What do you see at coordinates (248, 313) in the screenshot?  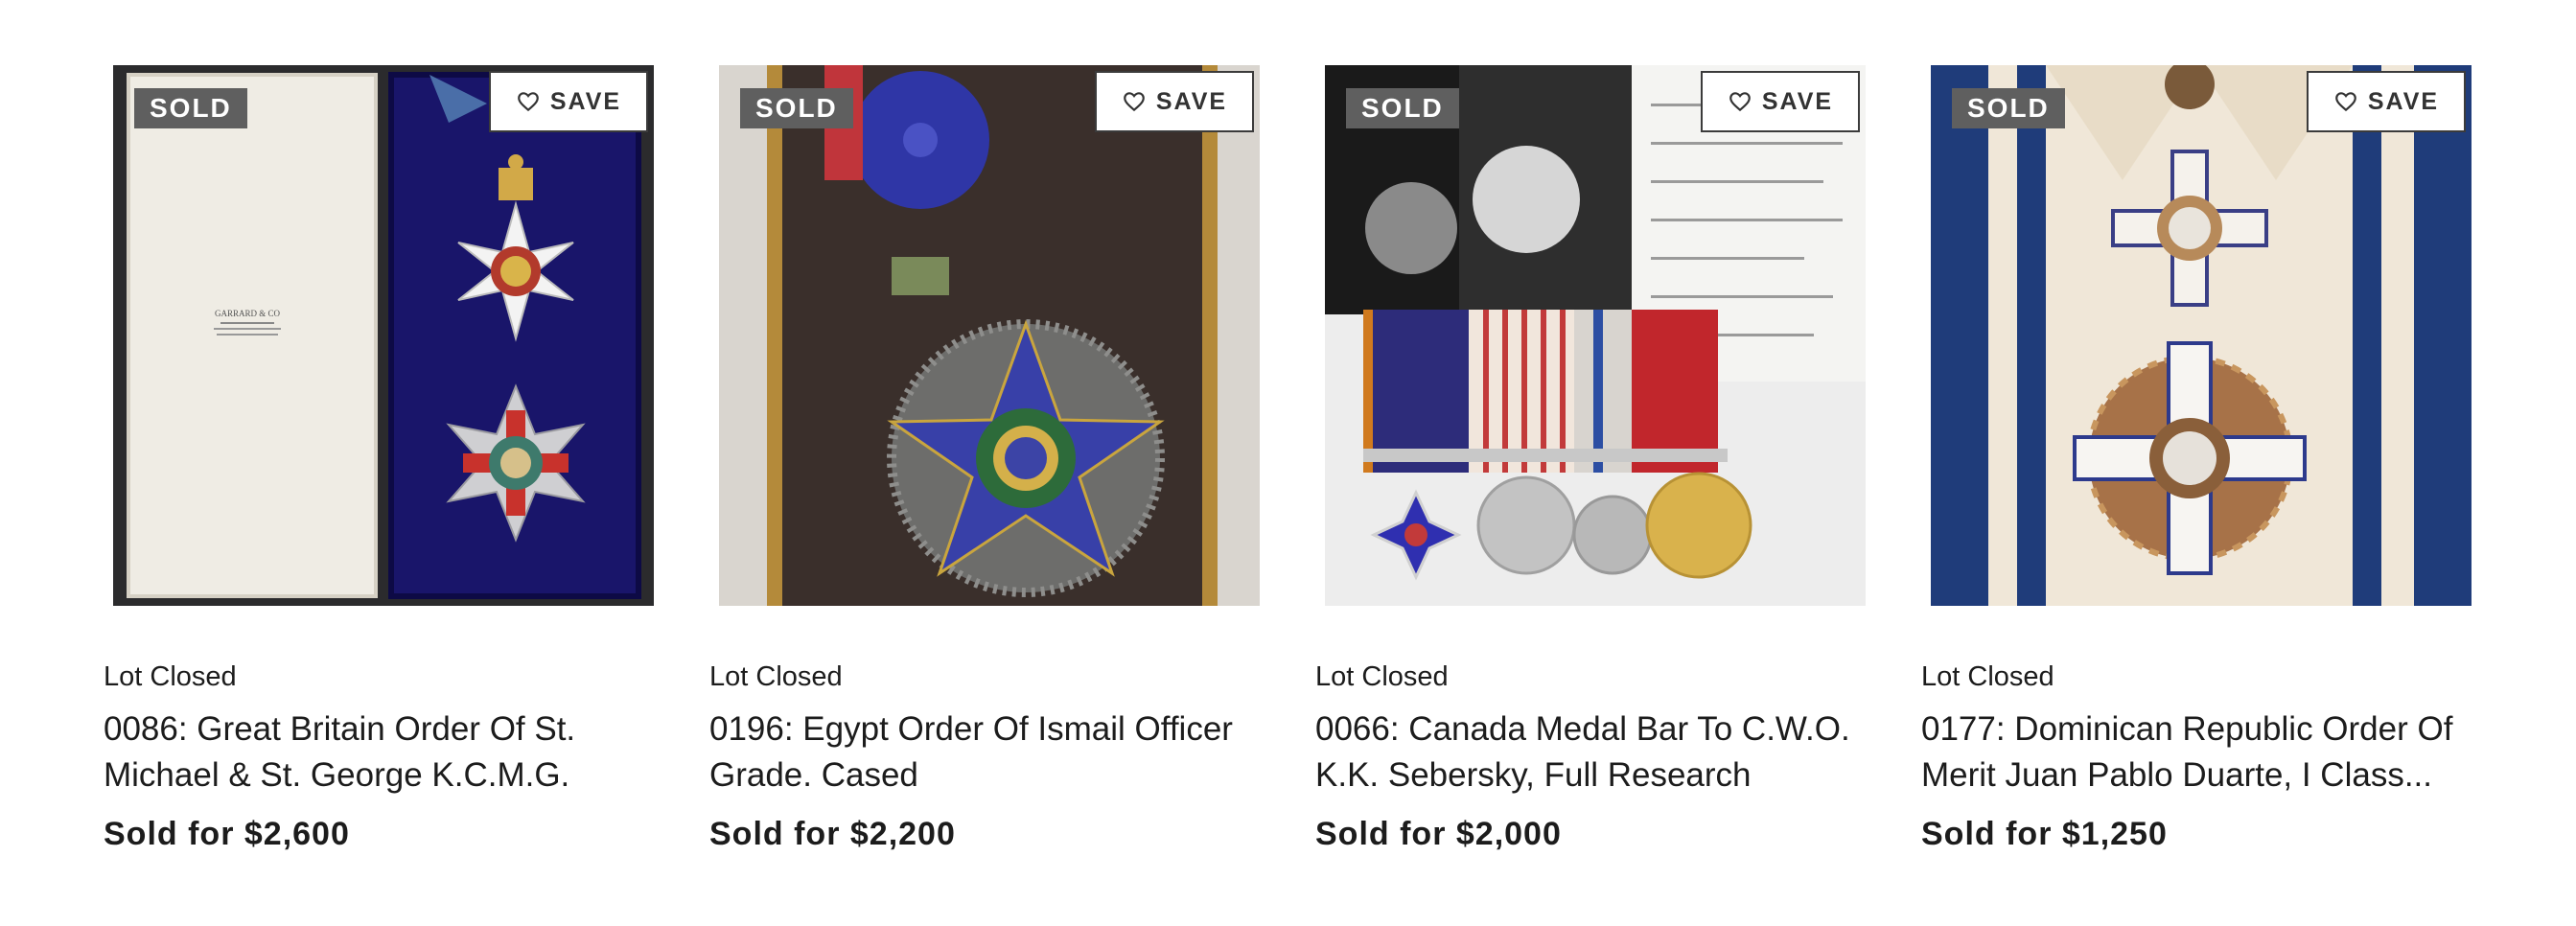 I see `svg-text: GARRARD & CO` at bounding box center [248, 313].